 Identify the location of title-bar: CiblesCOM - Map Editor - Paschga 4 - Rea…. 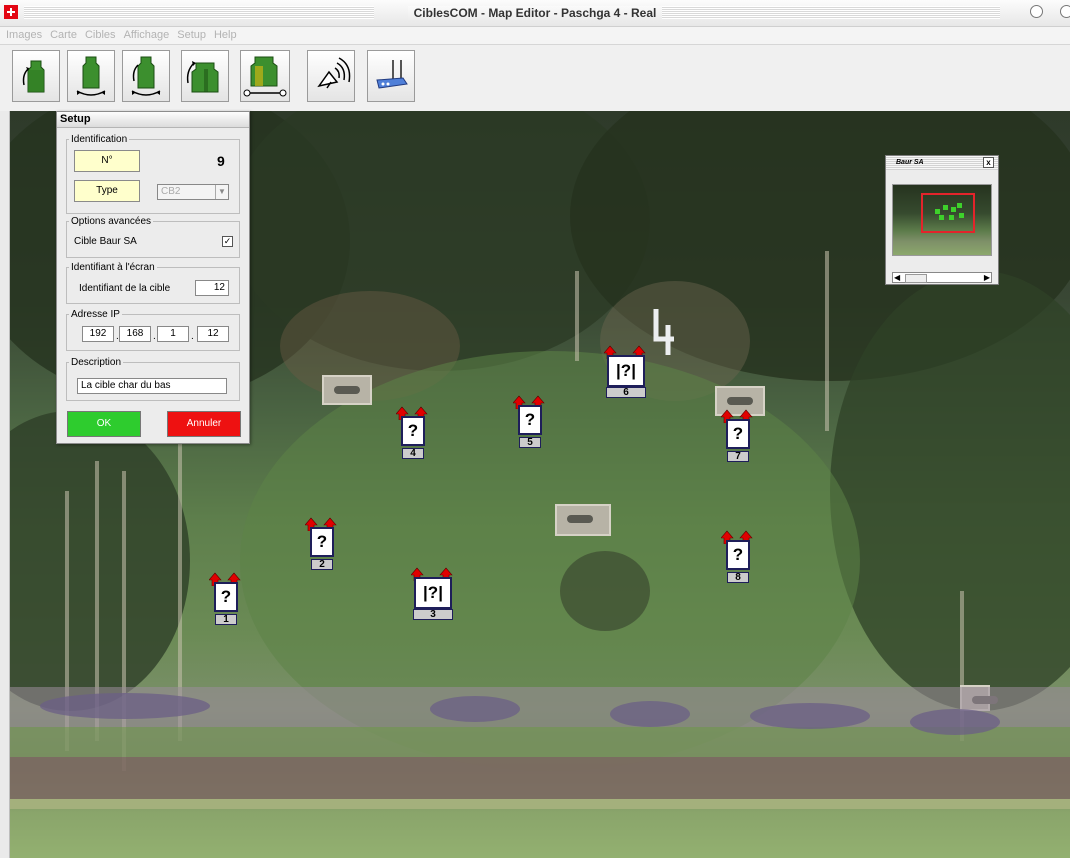
(535, 13).